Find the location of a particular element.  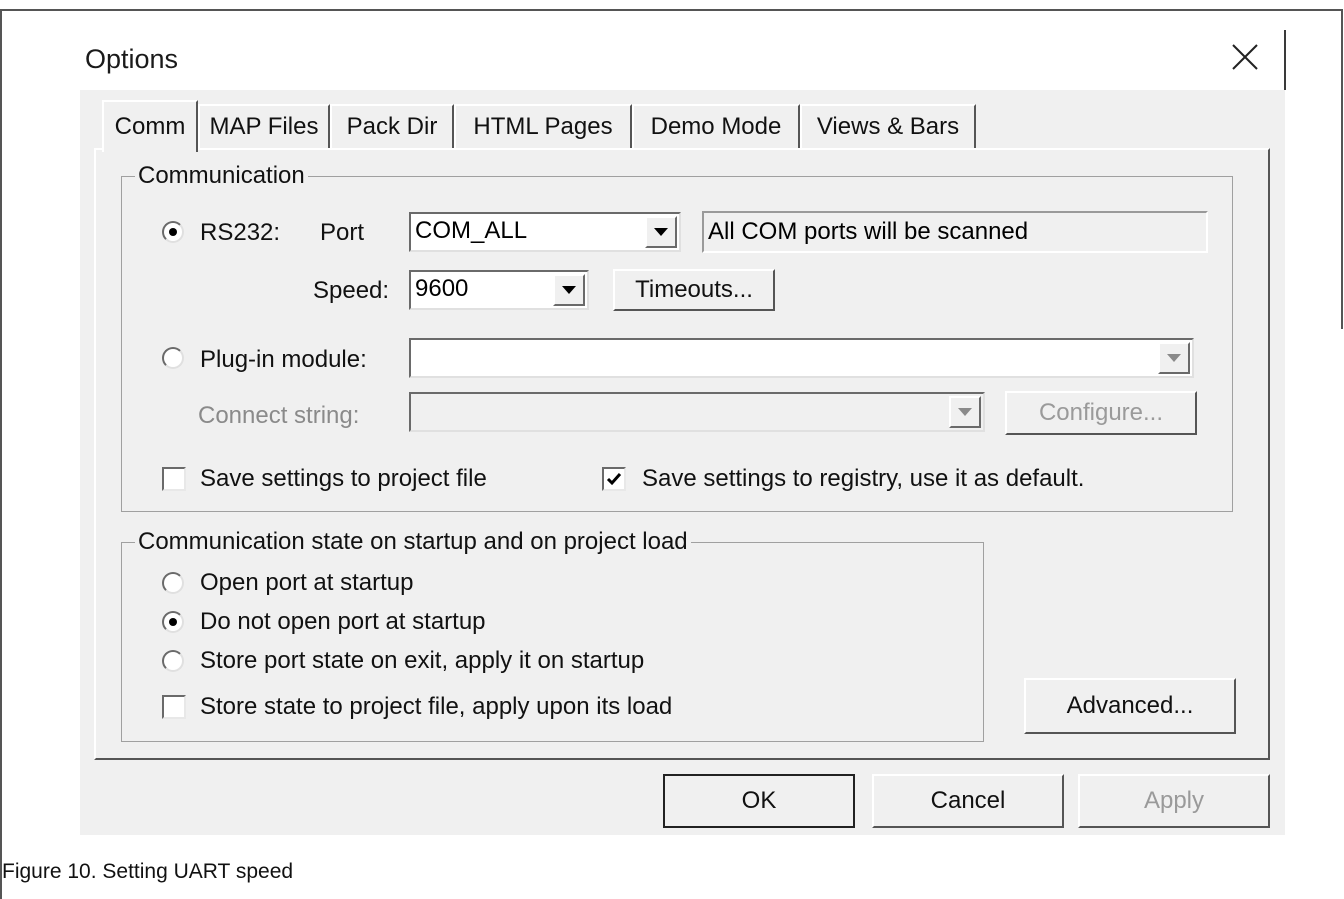

figure-caption: Figure 10. Setting UART speed is located at coordinates (148, 871).